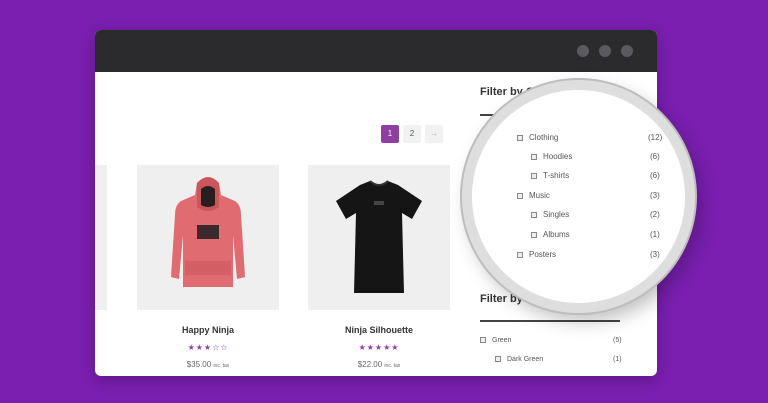 This screenshot has height=403, width=768. I want to click on category-filter-item: Music, so click(533, 195).